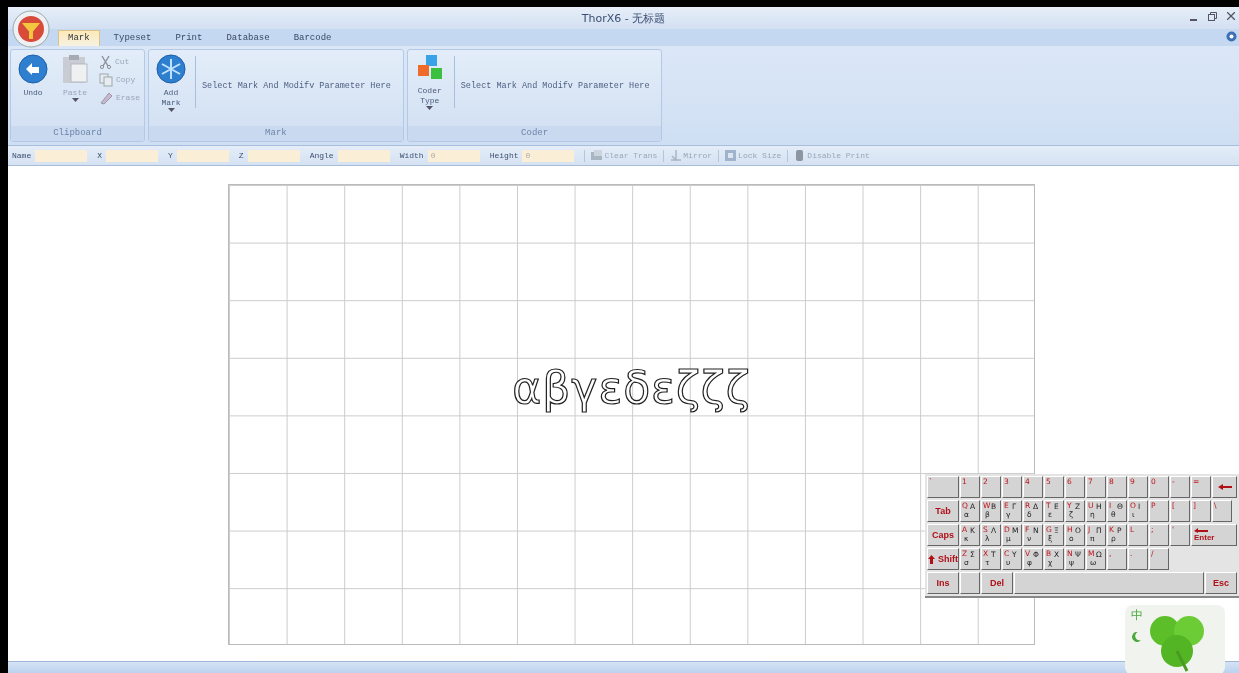 This screenshot has width=1239, height=673. Describe the element at coordinates (429, 68) in the screenshot. I see `cubes-icon` at that location.